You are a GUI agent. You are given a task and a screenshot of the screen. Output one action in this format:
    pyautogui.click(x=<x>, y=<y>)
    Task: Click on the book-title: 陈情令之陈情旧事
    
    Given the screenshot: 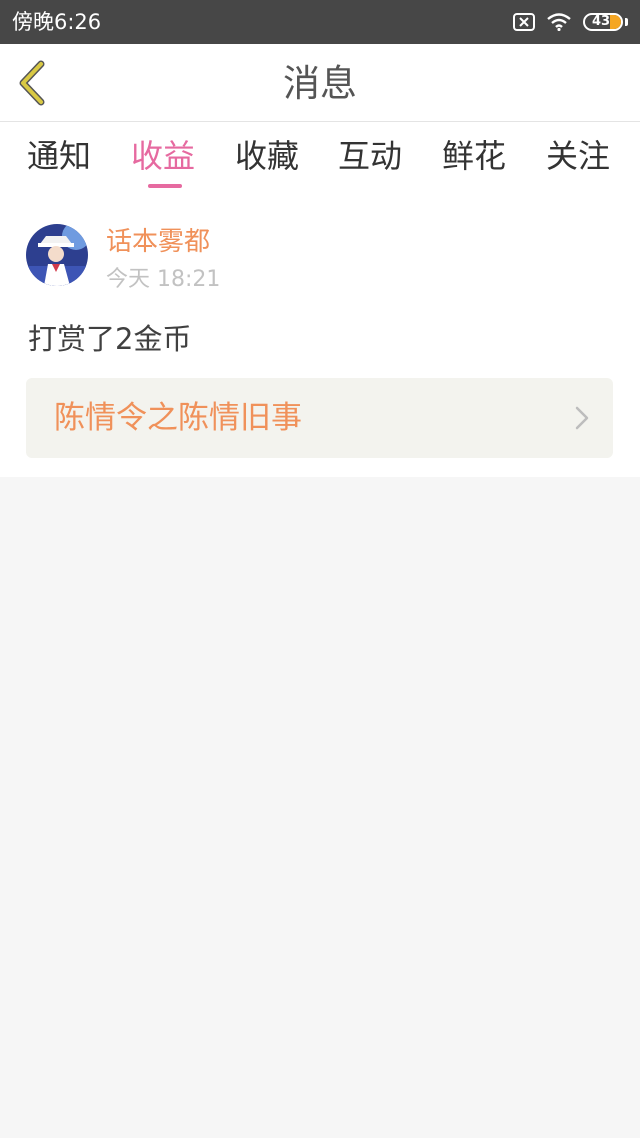 What is the action you would take?
    pyautogui.click(x=178, y=418)
    